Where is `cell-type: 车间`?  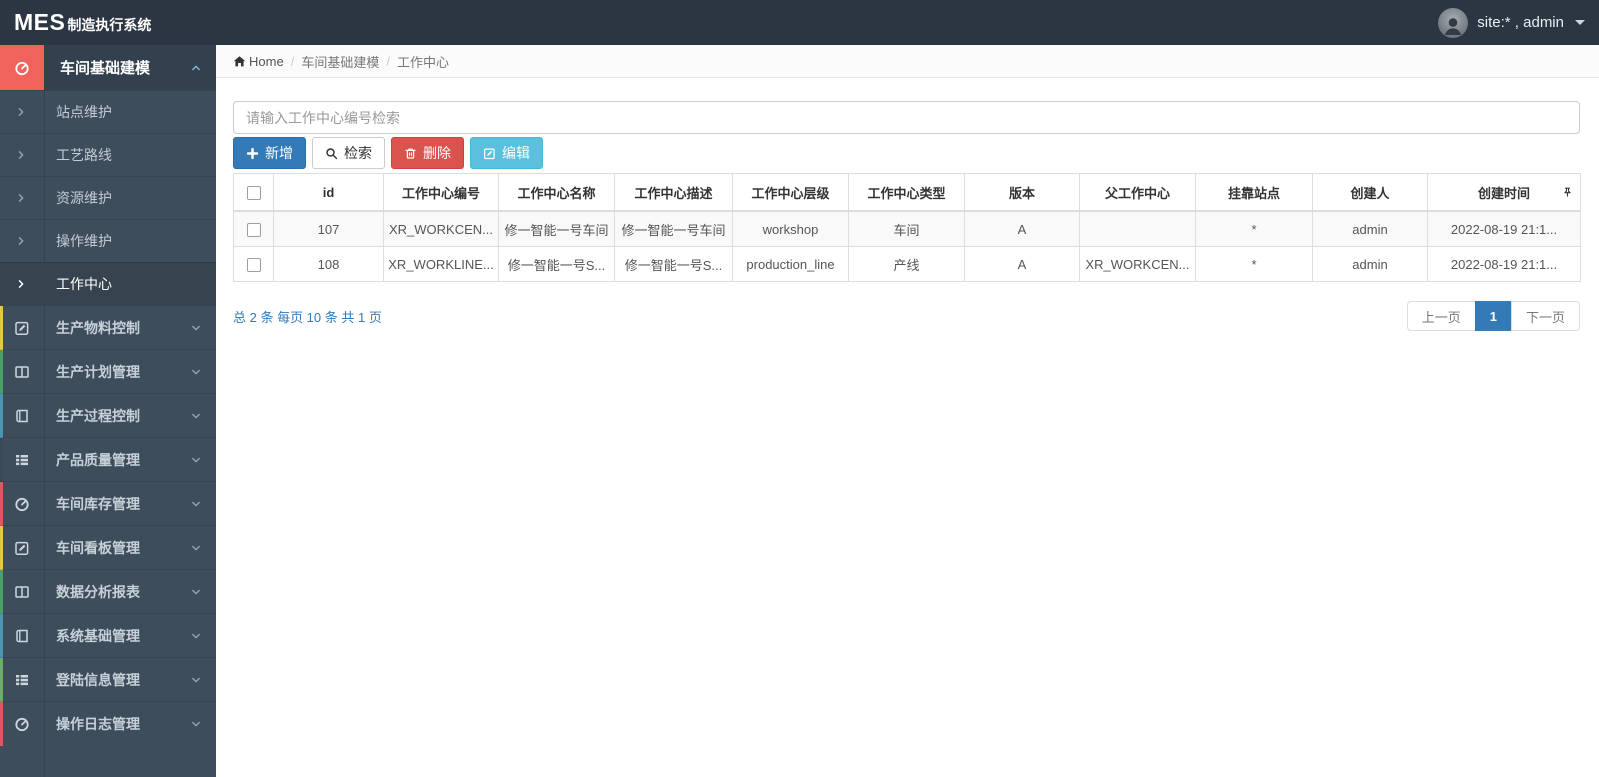 cell-type: 车间 is located at coordinates (906, 228).